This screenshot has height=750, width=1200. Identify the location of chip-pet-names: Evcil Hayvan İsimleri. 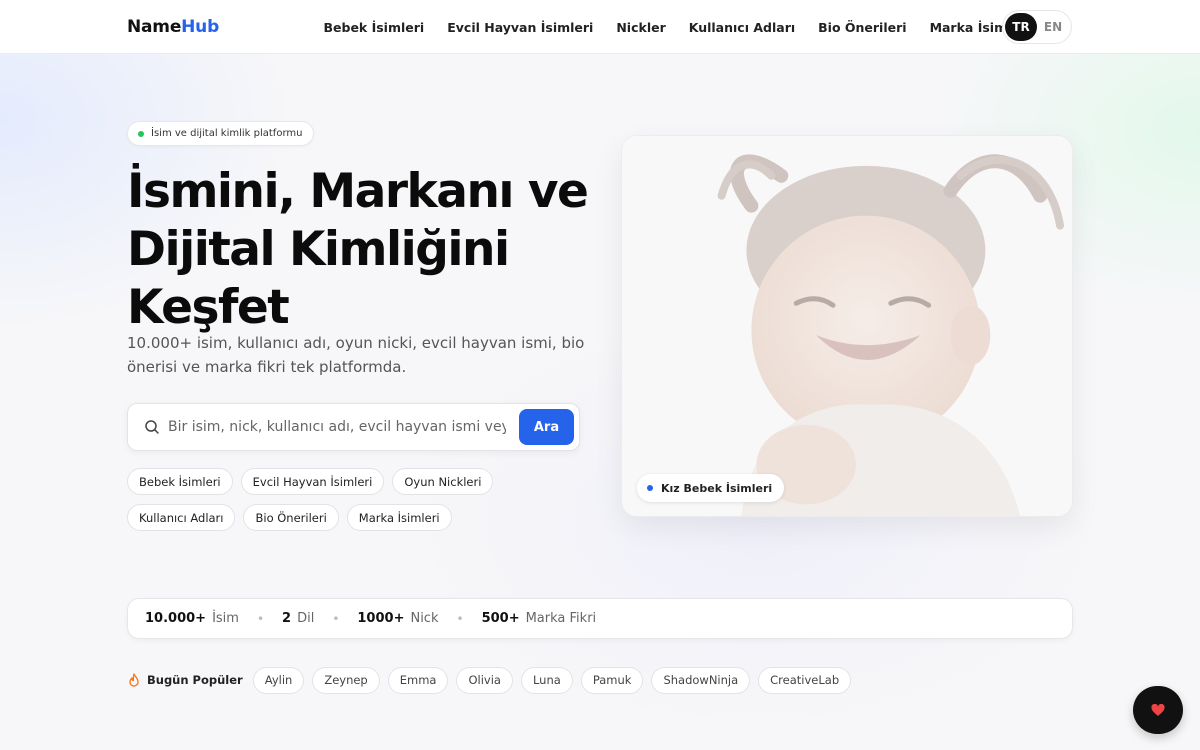
(312, 481).